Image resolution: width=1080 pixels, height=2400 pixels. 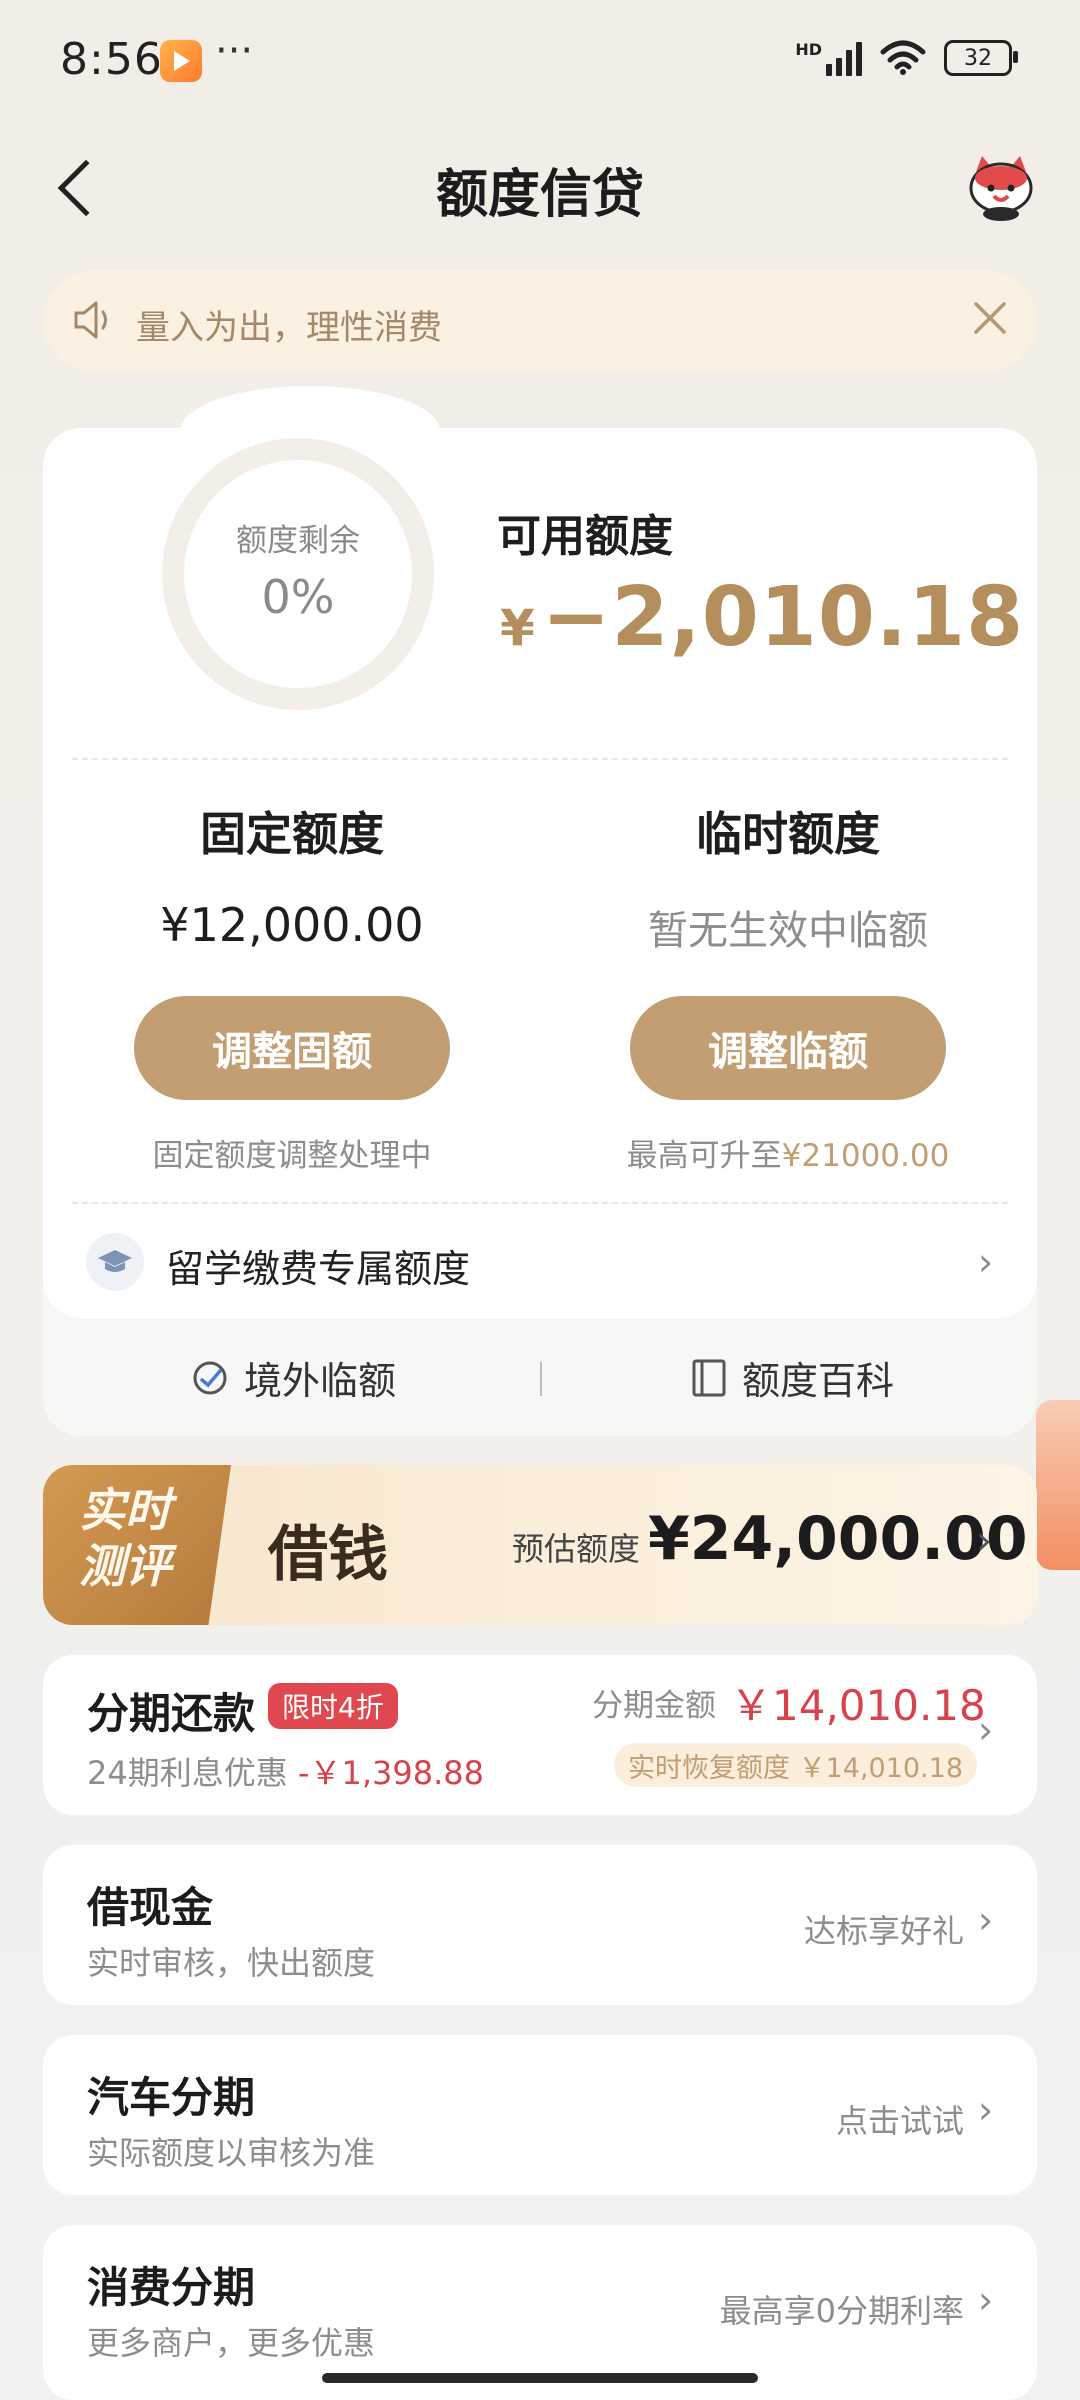 I want to click on quota-encyclopedia-link: 额度百科, so click(x=792, y=1377).